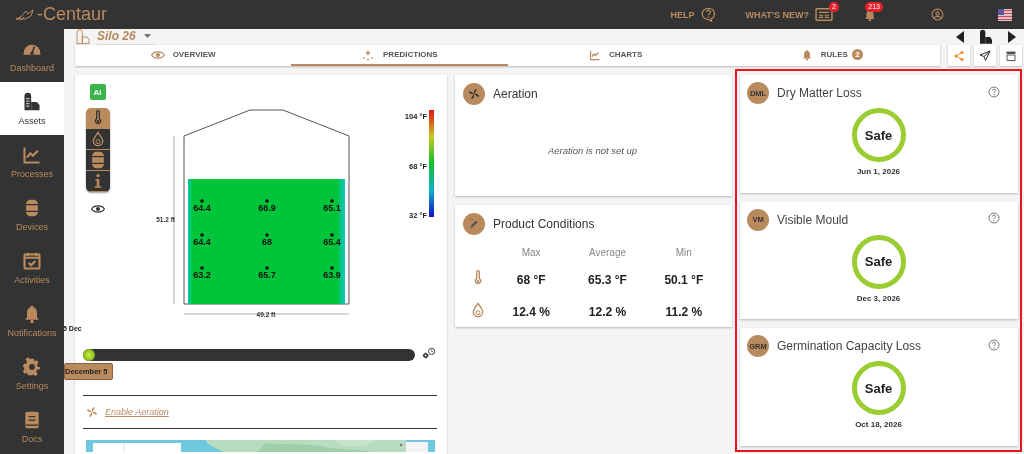 The image size is (1024, 454). I want to click on help-link: HELP, so click(682, 14).